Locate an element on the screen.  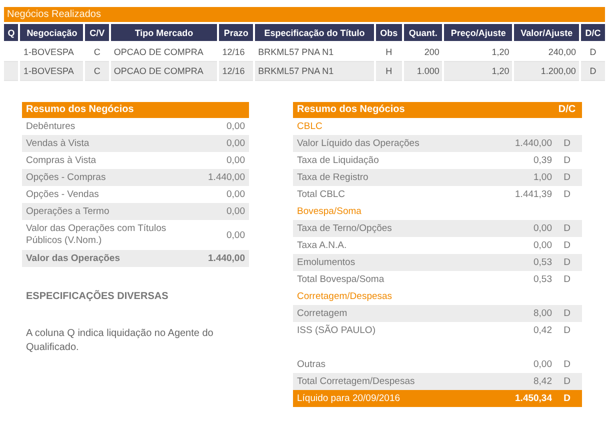
table-cell: 12/16 is located at coordinates (236, 71).